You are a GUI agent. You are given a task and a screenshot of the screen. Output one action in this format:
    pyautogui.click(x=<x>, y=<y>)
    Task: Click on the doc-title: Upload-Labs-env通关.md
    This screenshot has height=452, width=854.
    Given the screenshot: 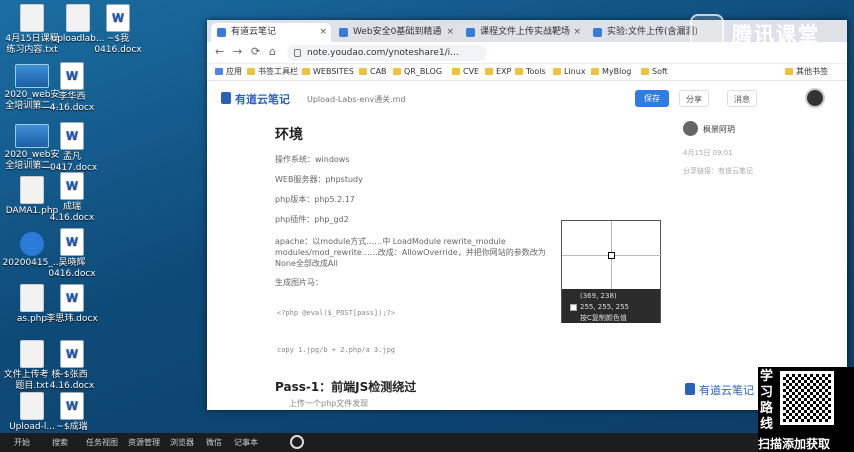 What is the action you would take?
    pyautogui.click(x=356, y=99)
    